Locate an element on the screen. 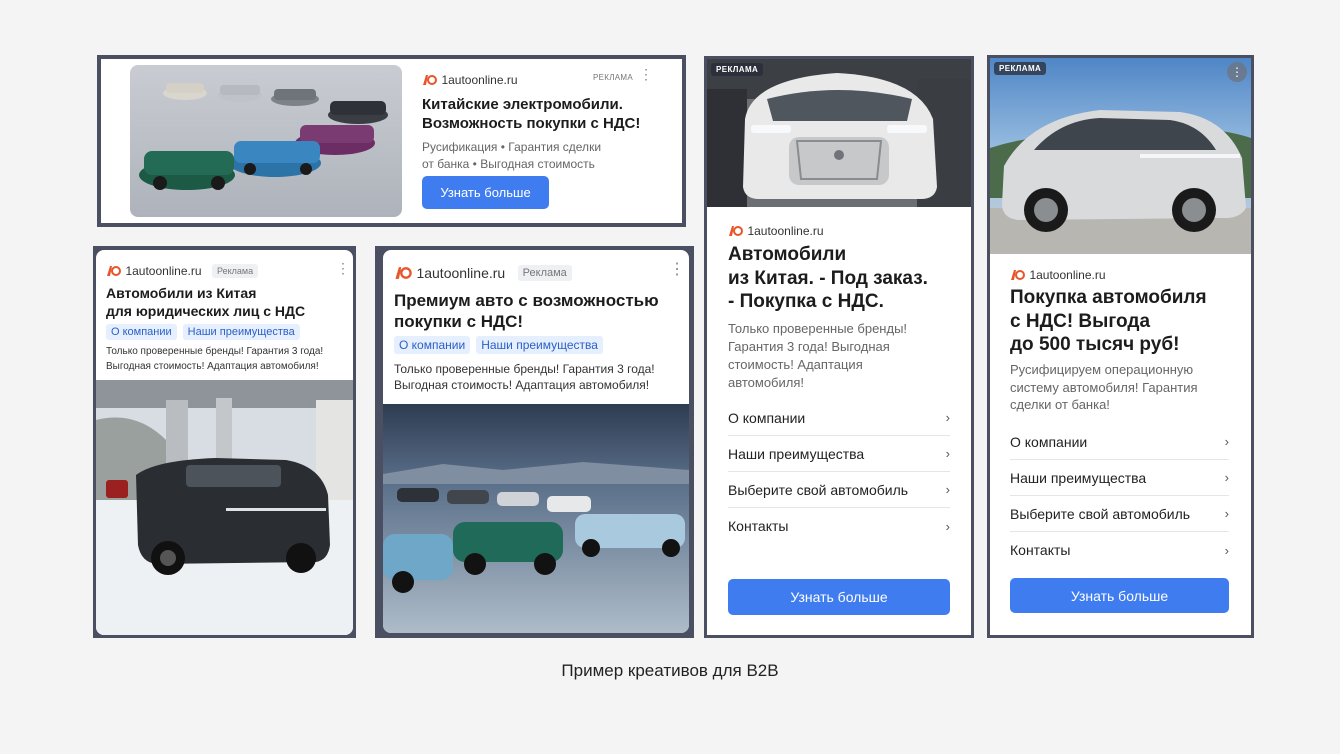 The image size is (1340, 754). ad-photo-silver-suv-side is located at coordinates (1120, 156).